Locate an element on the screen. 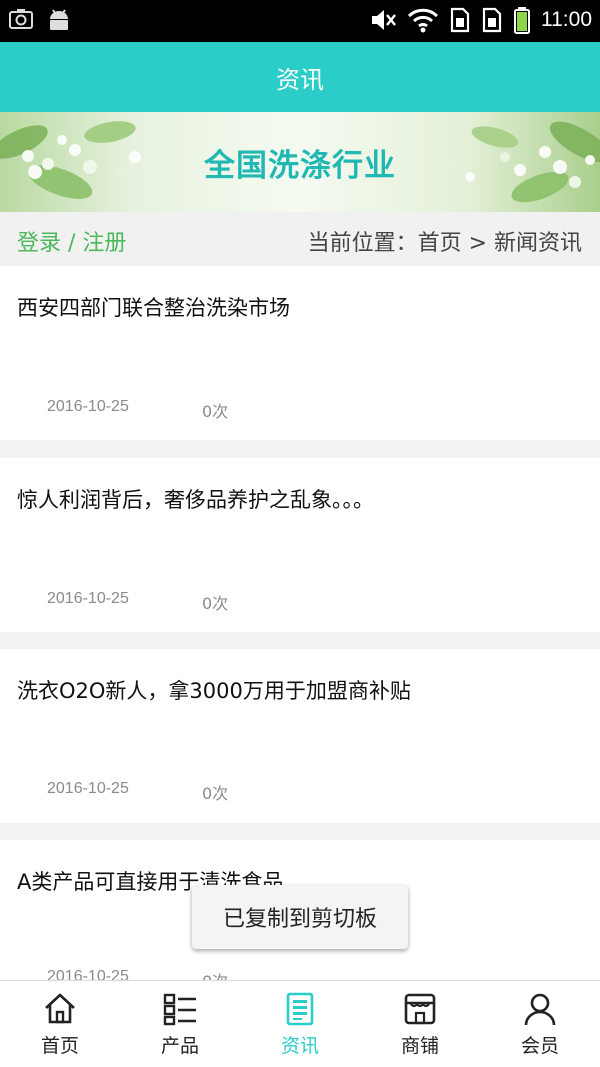 Image resolution: width=600 pixels, height=1067 pixels. register-link: 注册 is located at coordinates (104, 243).